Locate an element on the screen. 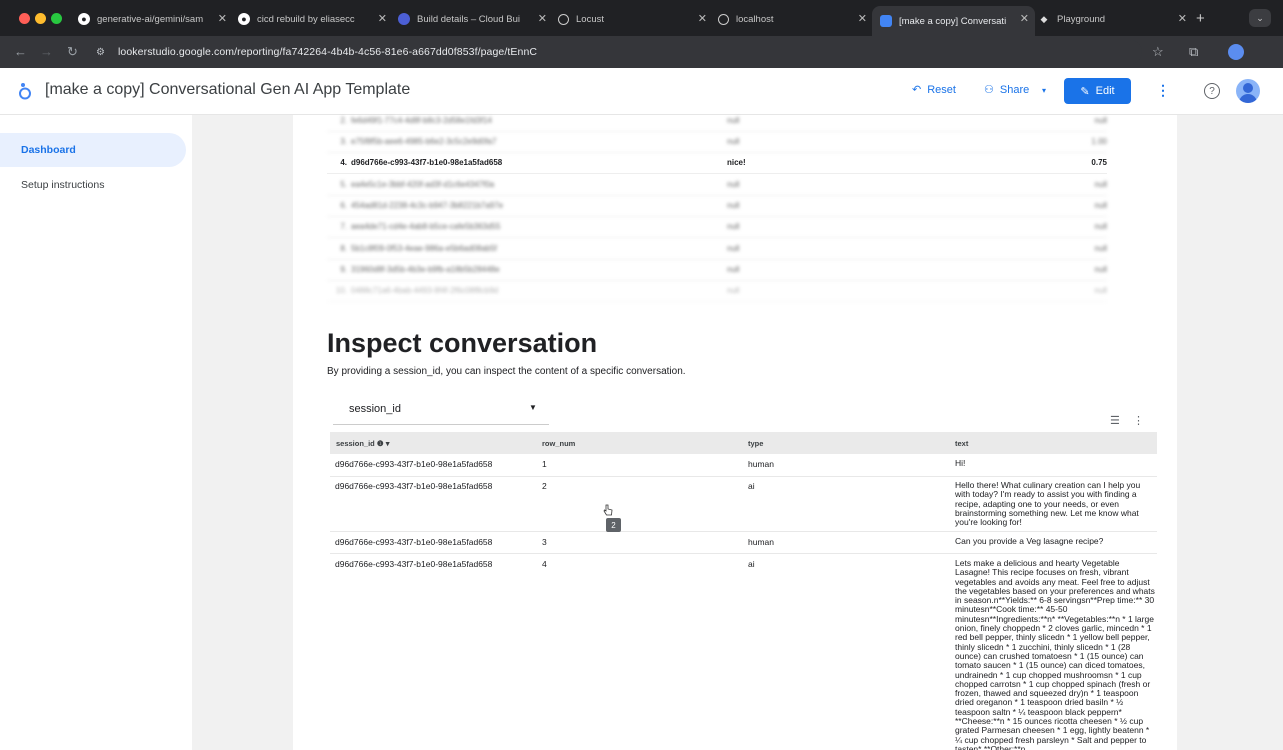  share-dropdown-arrow-icon: ▾ is located at coordinates (1044, 90).